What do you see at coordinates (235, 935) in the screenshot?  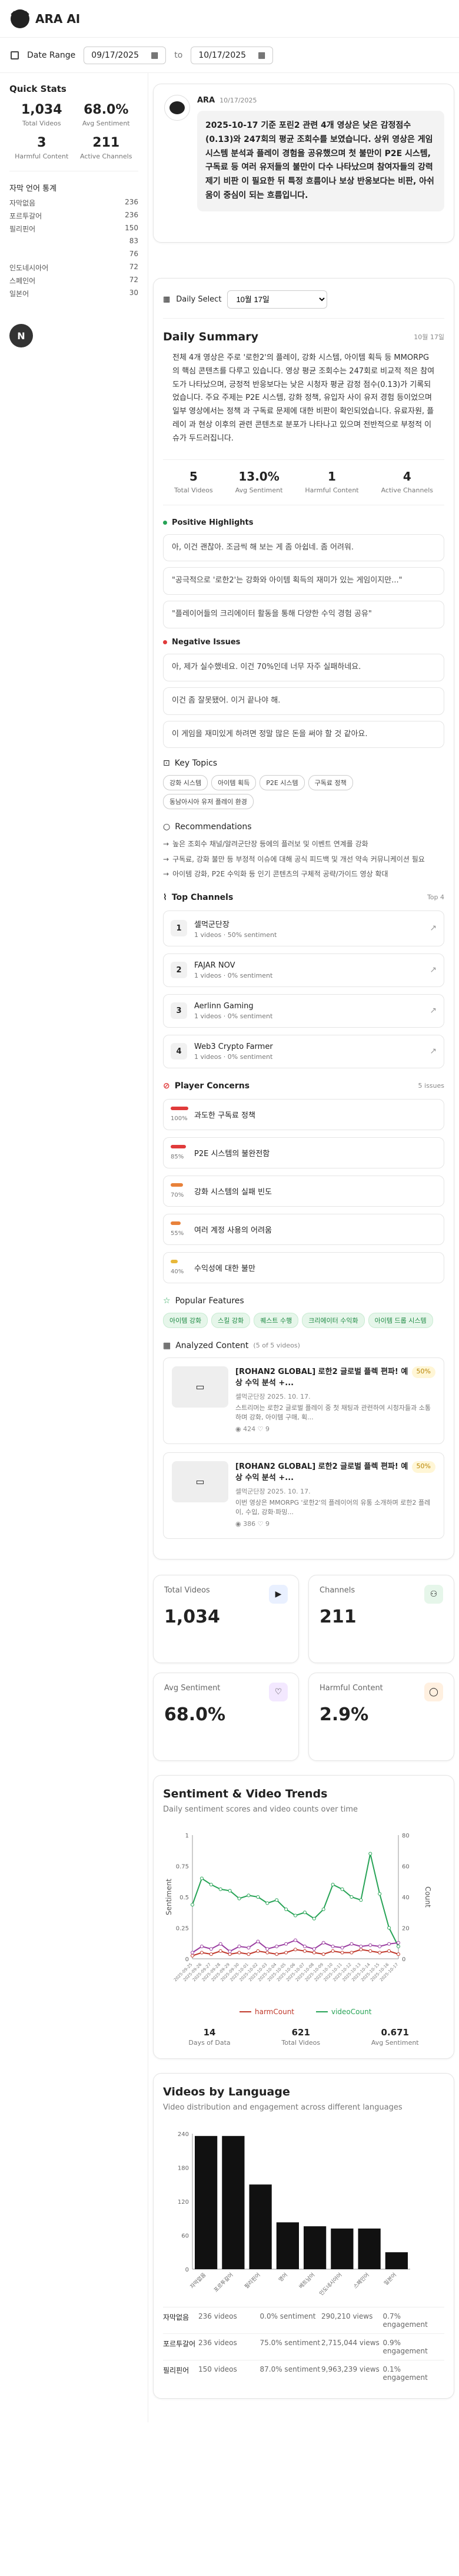 I see `channel-meta: 1 videos · 50% sentiment` at bounding box center [235, 935].